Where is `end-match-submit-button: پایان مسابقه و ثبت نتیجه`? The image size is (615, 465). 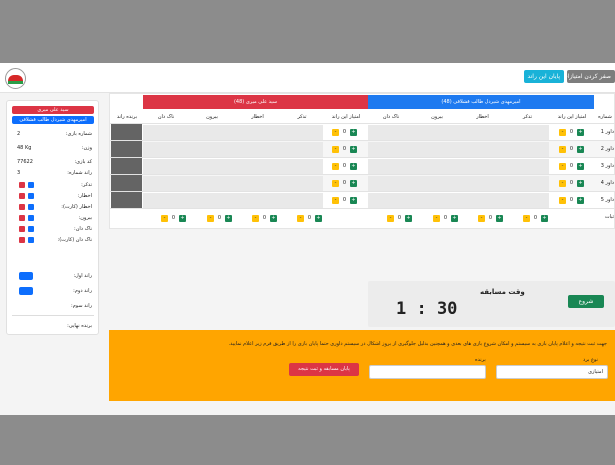
end-match-submit-button: پایان مسابقه و ثبت نتیجه is located at coordinates (324, 369).